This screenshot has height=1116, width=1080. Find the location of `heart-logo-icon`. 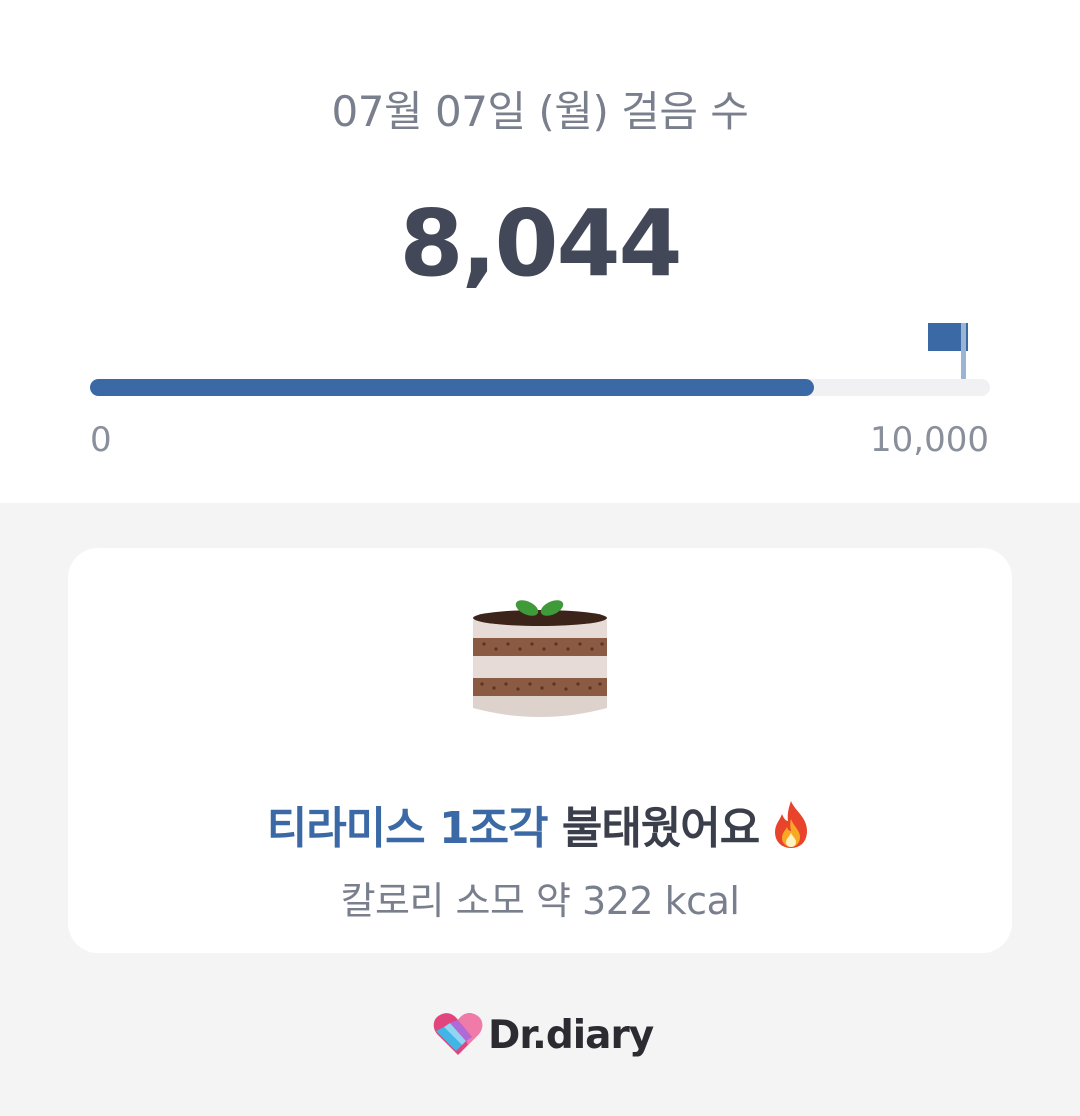

heart-logo-icon is located at coordinates (458, 1034).